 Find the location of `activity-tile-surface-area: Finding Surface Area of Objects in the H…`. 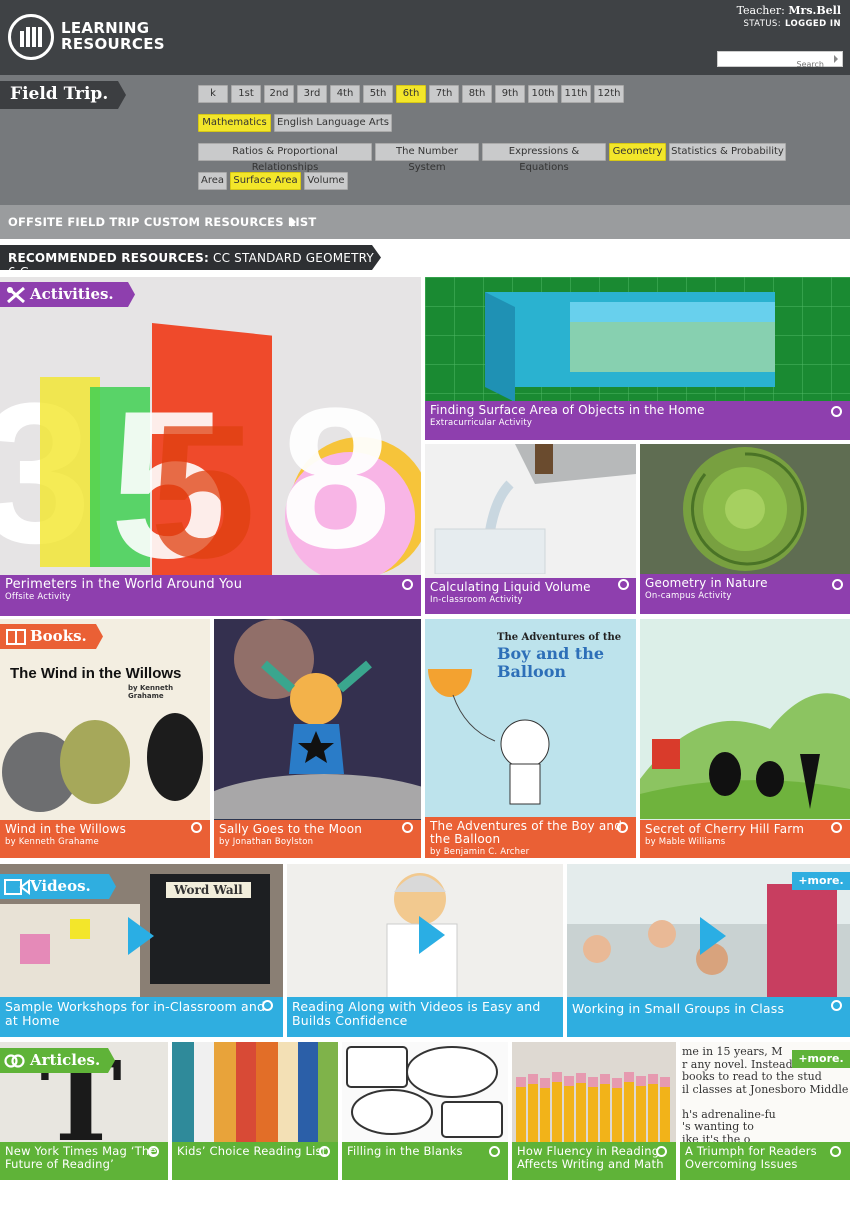

activity-tile-surface-area: Finding Surface Area of Objects in the H… is located at coordinates (637, 358).